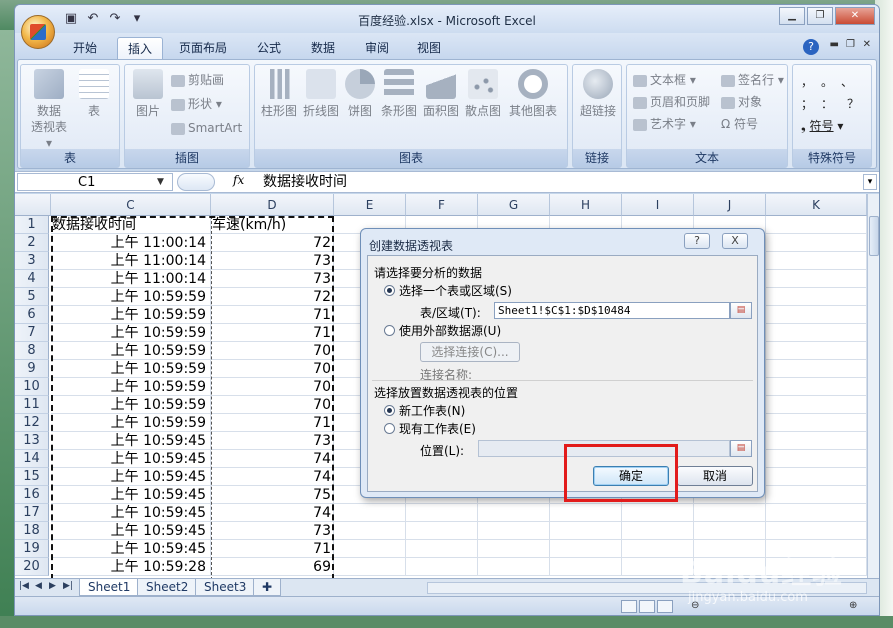  What do you see at coordinates (94, 94) in the screenshot?
I see `table-button: 表` at bounding box center [94, 94].